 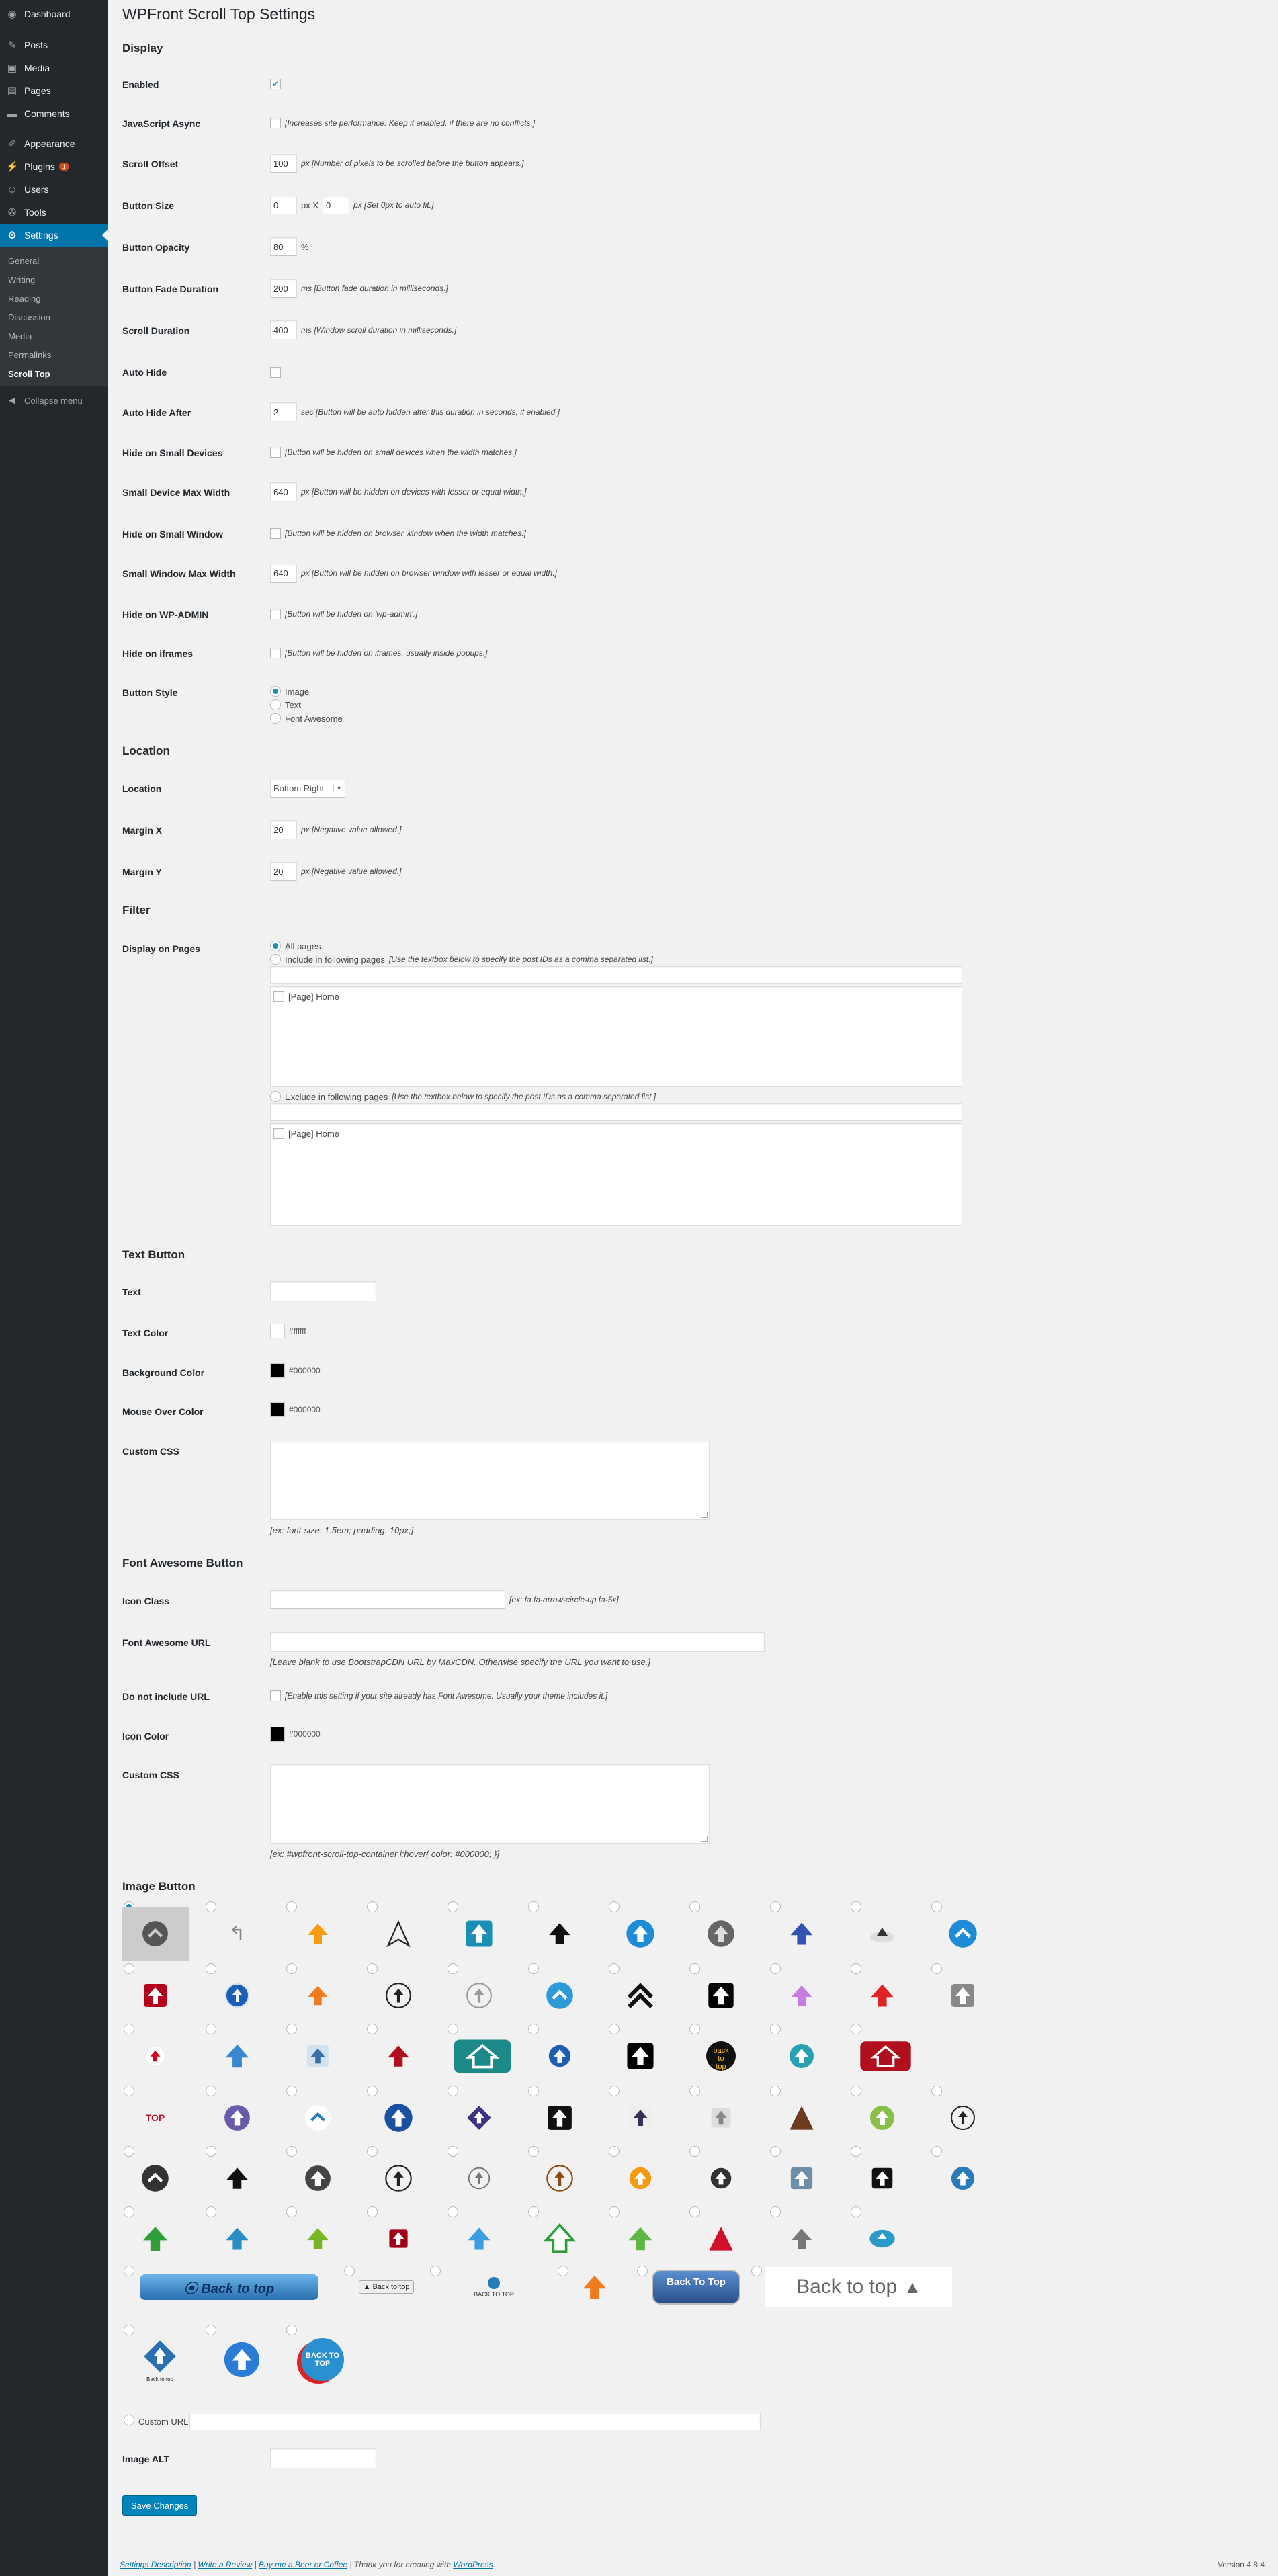 I want to click on button-height-input: 0, so click(x=336, y=205).